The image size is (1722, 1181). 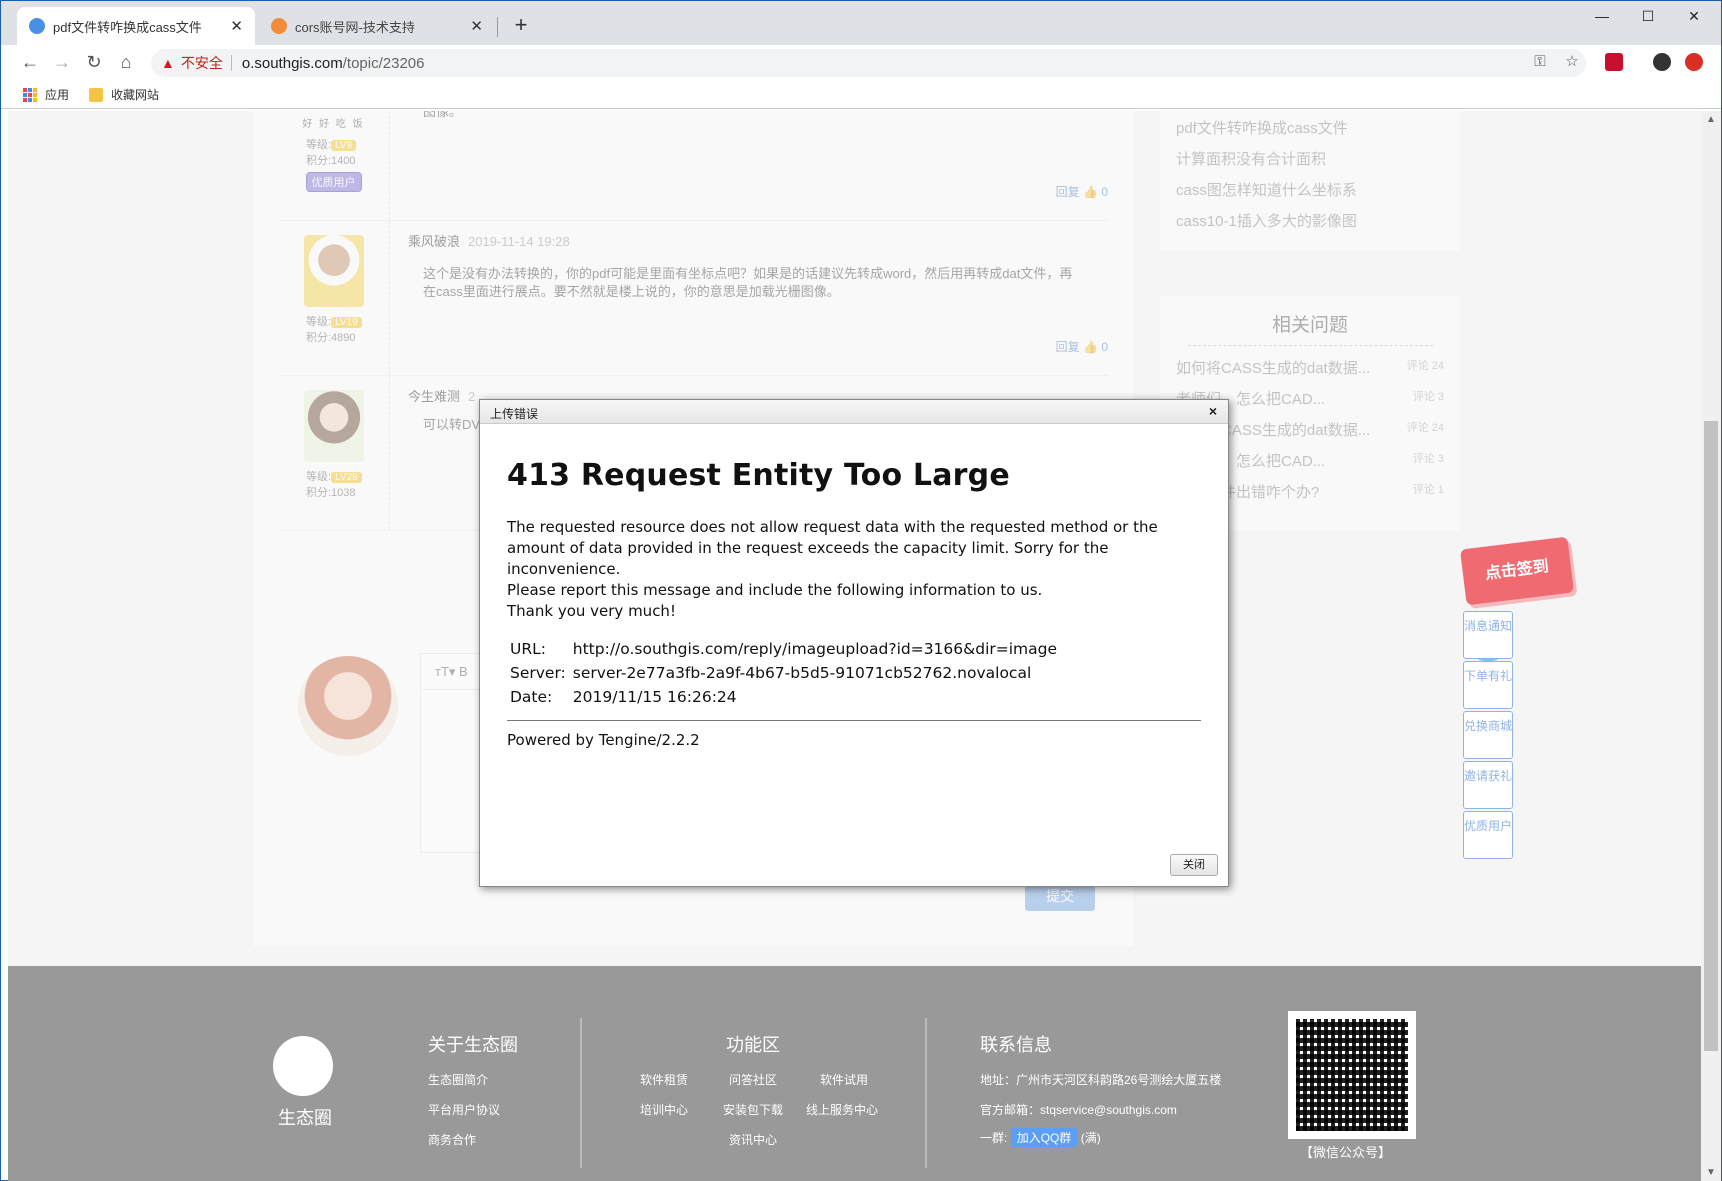 What do you see at coordinates (127, 27) in the screenshot?
I see `tab-title: pdf文件转咋换成cass文件` at bounding box center [127, 27].